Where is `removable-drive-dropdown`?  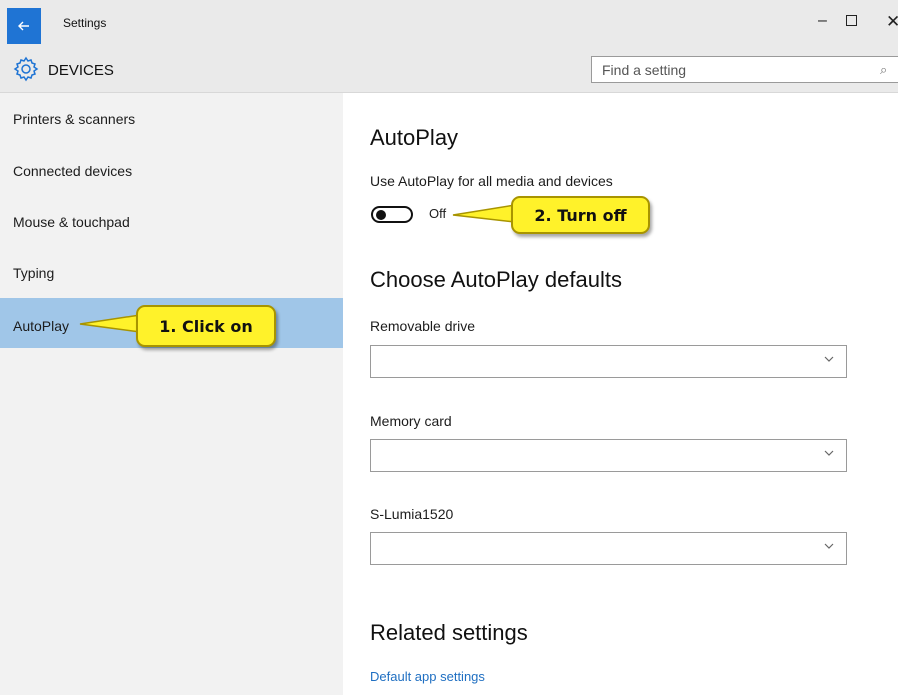 removable-drive-dropdown is located at coordinates (608, 361).